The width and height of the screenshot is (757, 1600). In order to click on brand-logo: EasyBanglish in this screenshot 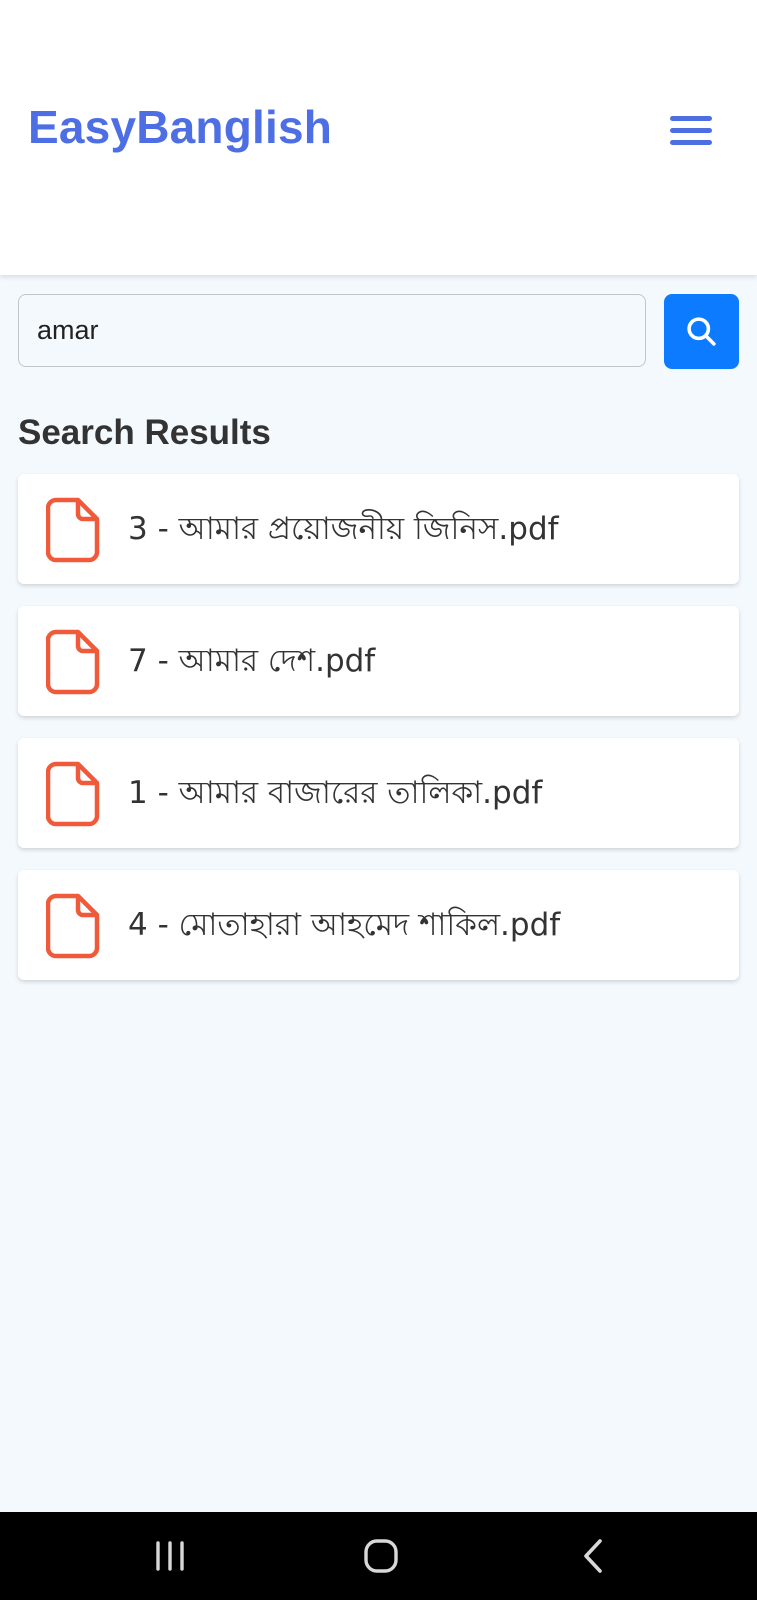, I will do `click(180, 127)`.